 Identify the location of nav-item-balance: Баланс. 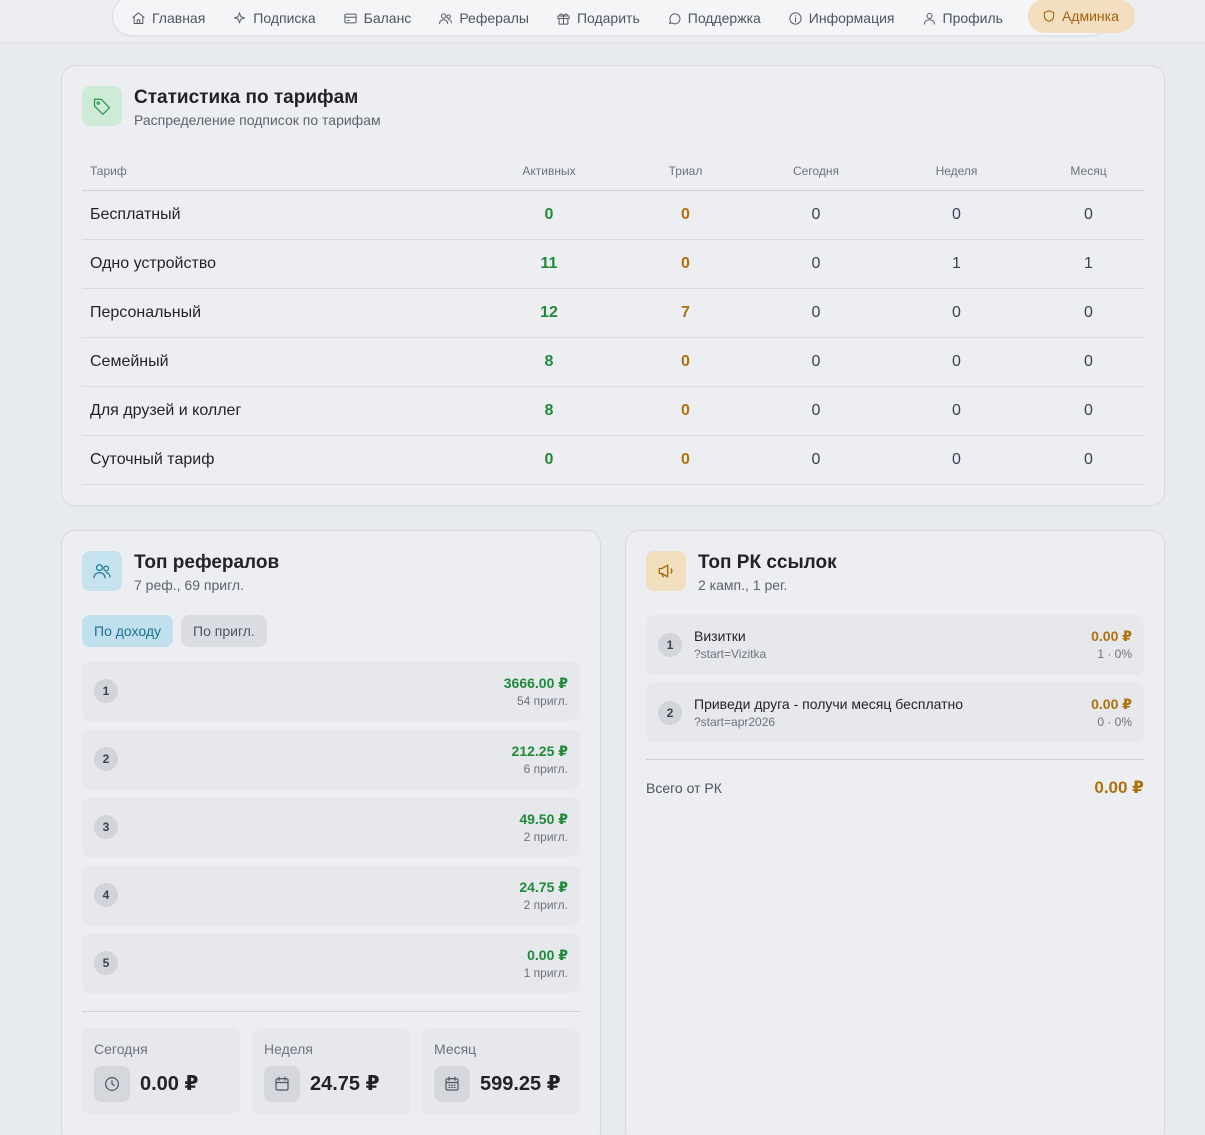
(377, 18).